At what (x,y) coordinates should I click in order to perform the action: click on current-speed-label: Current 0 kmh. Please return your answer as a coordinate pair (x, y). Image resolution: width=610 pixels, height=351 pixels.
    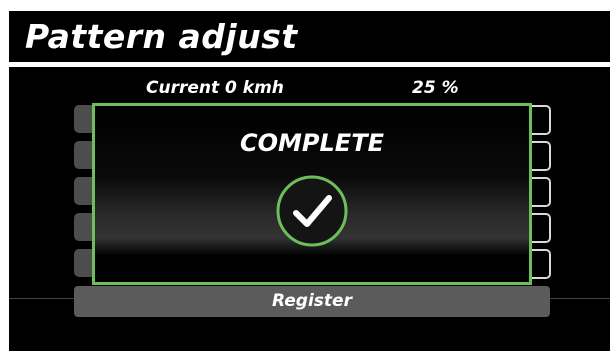
    Looking at the image, I should click on (215, 88).